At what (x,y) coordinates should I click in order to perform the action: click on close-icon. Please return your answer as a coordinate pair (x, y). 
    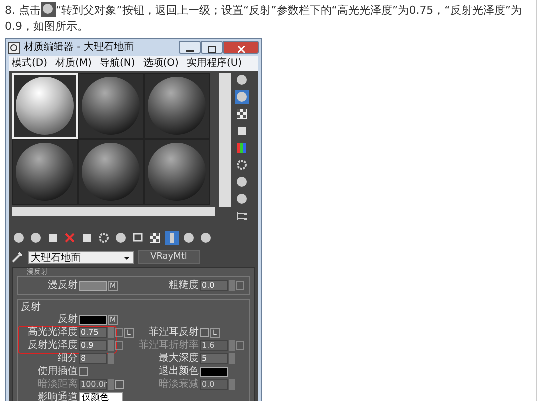
    Looking at the image, I should click on (241, 50).